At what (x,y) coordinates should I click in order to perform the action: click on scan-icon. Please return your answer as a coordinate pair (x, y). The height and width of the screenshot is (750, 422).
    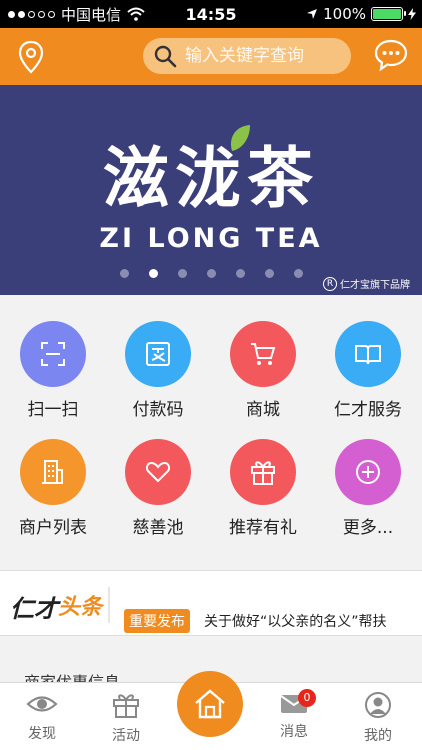
    Looking at the image, I should click on (53, 354).